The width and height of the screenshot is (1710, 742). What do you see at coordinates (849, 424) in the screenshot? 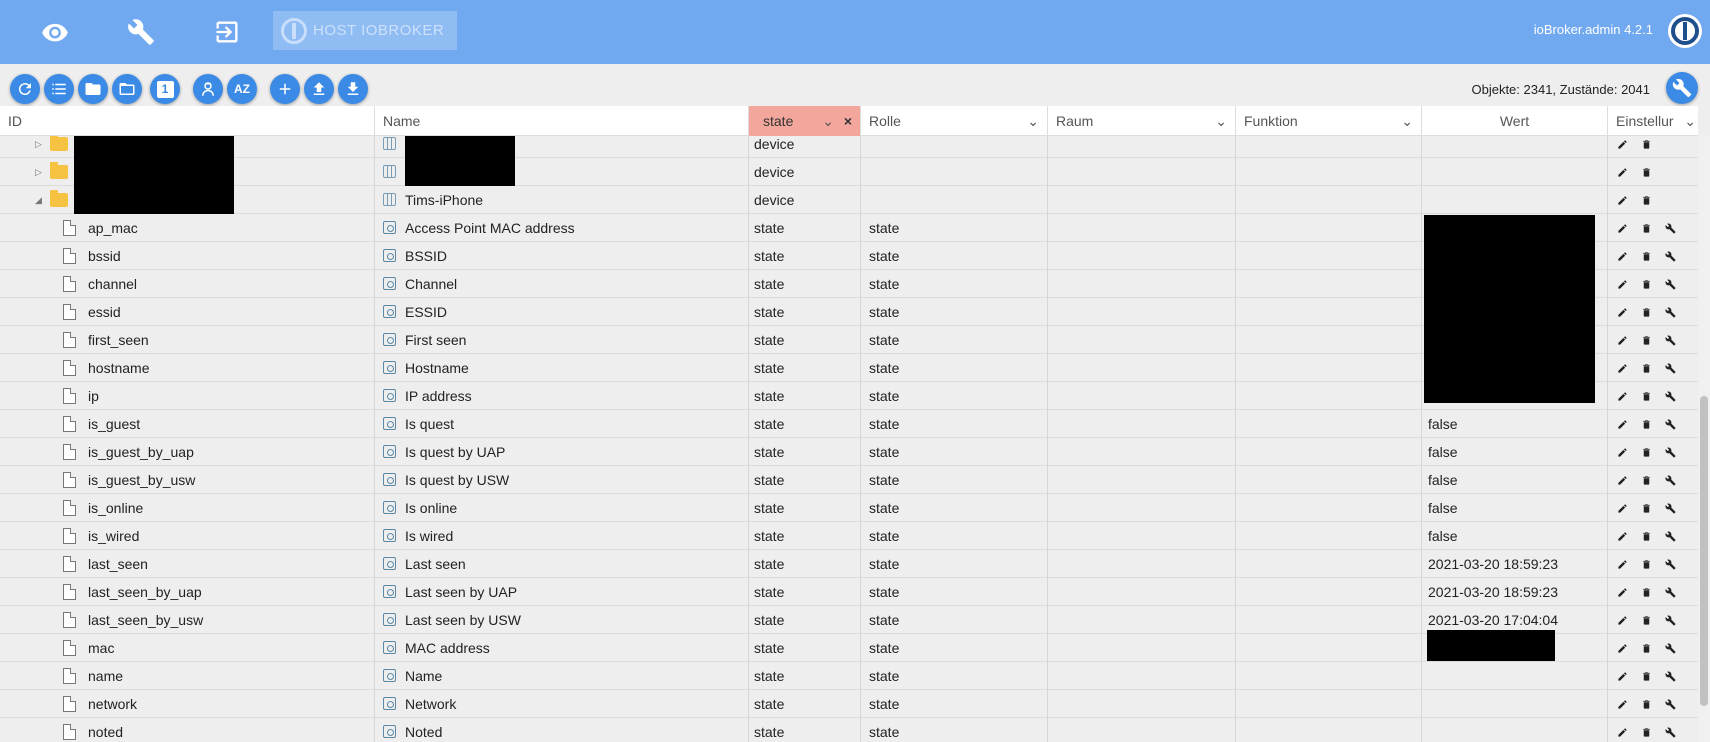
I see `table-row: is_guest Is quest state state false` at bounding box center [849, 424].